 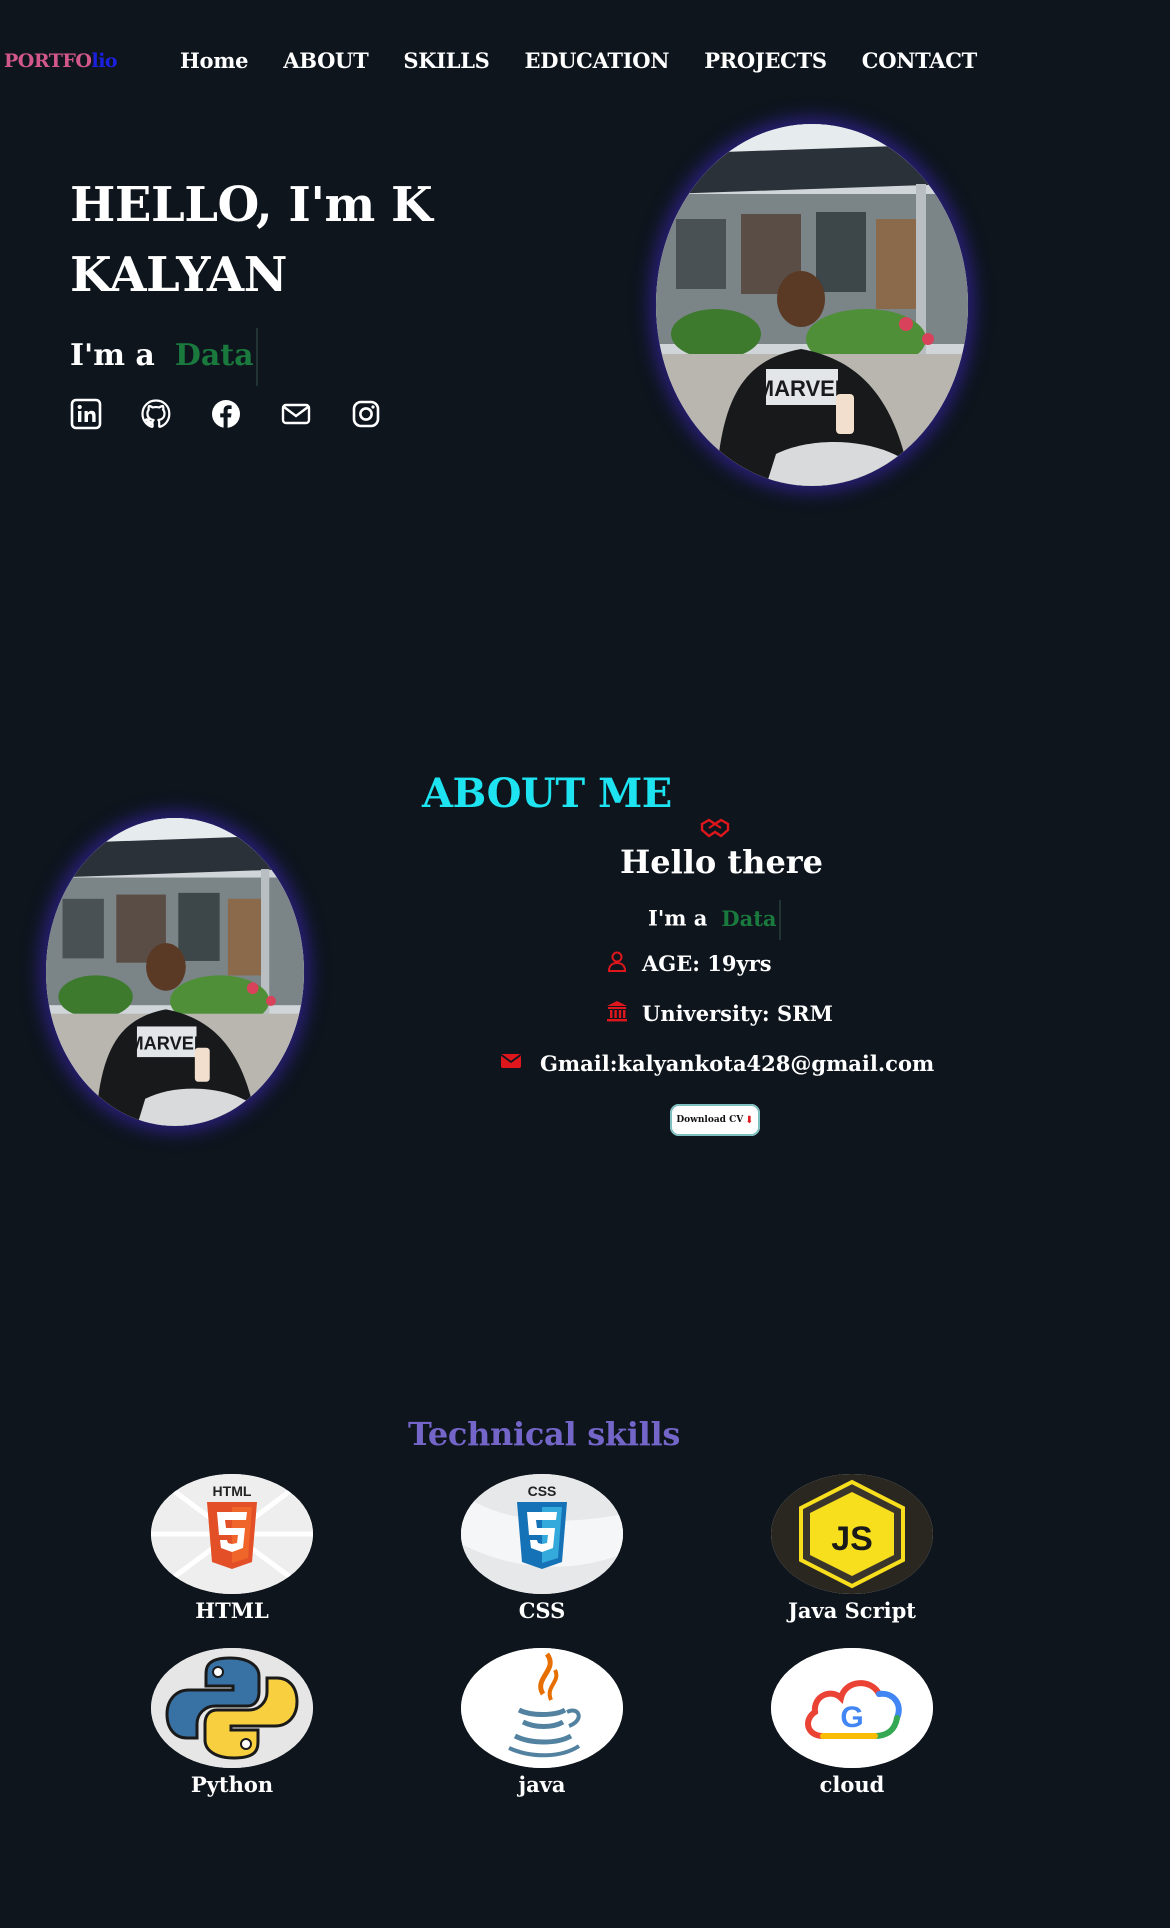 What do you see at coordinates (852, 1610) in the screenshot?
I see `skill-name: Java Script` at bounding box center [852, 1610].